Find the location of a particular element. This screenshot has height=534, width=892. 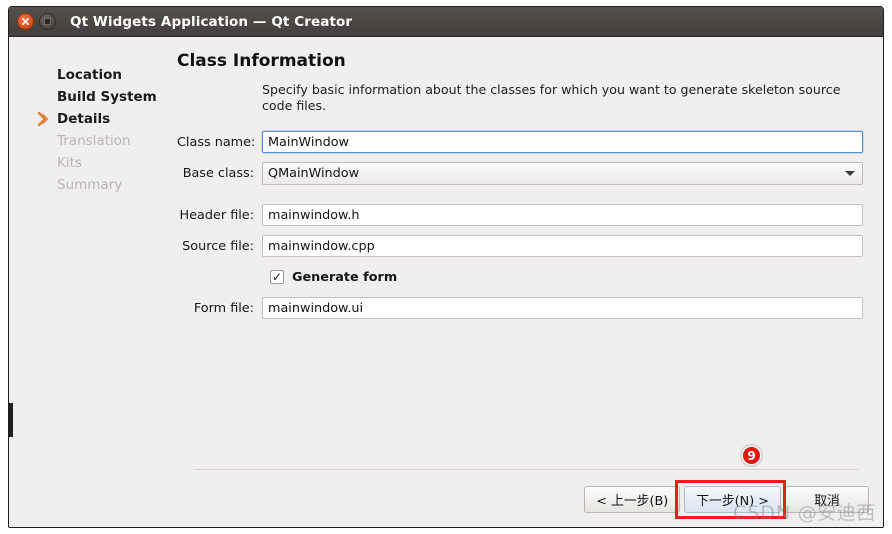

close-icon is located at coordinates (25, 21).